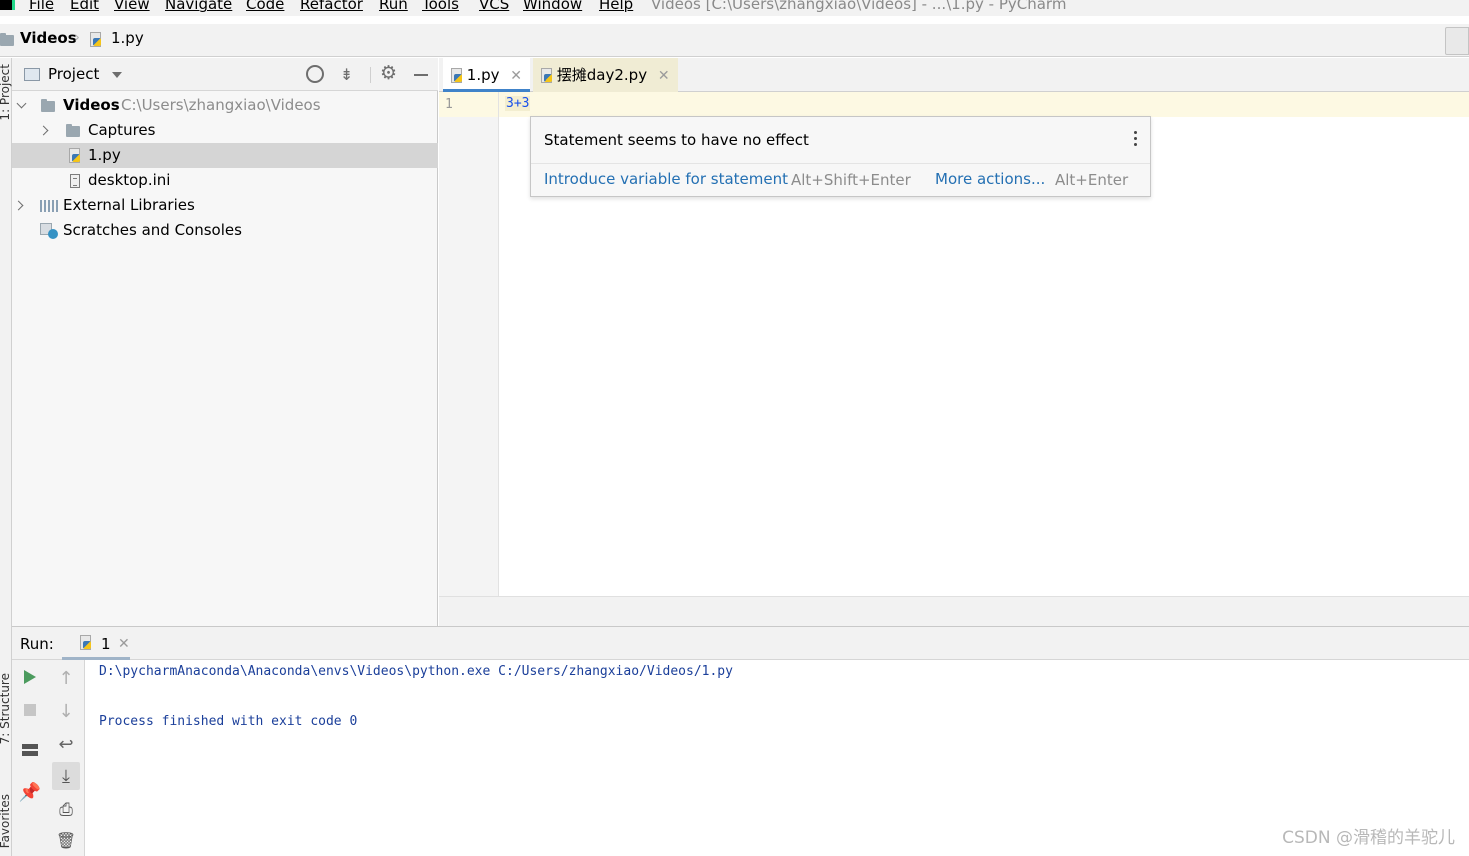 Image resolution: width=1469 pixels, height=856 pixels. I want to click on trash-icon: 🗑, so click(66, 840).